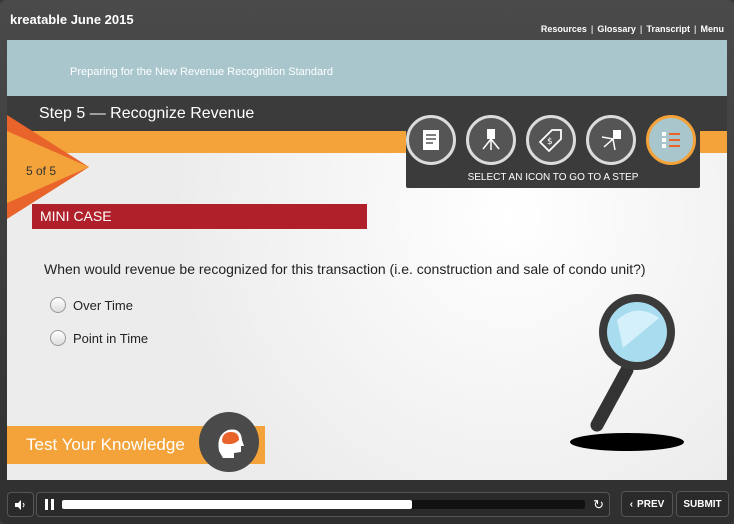 The height and width of the screenshot is (524, 734). I want to click on seek-progress, so click(237, 504).